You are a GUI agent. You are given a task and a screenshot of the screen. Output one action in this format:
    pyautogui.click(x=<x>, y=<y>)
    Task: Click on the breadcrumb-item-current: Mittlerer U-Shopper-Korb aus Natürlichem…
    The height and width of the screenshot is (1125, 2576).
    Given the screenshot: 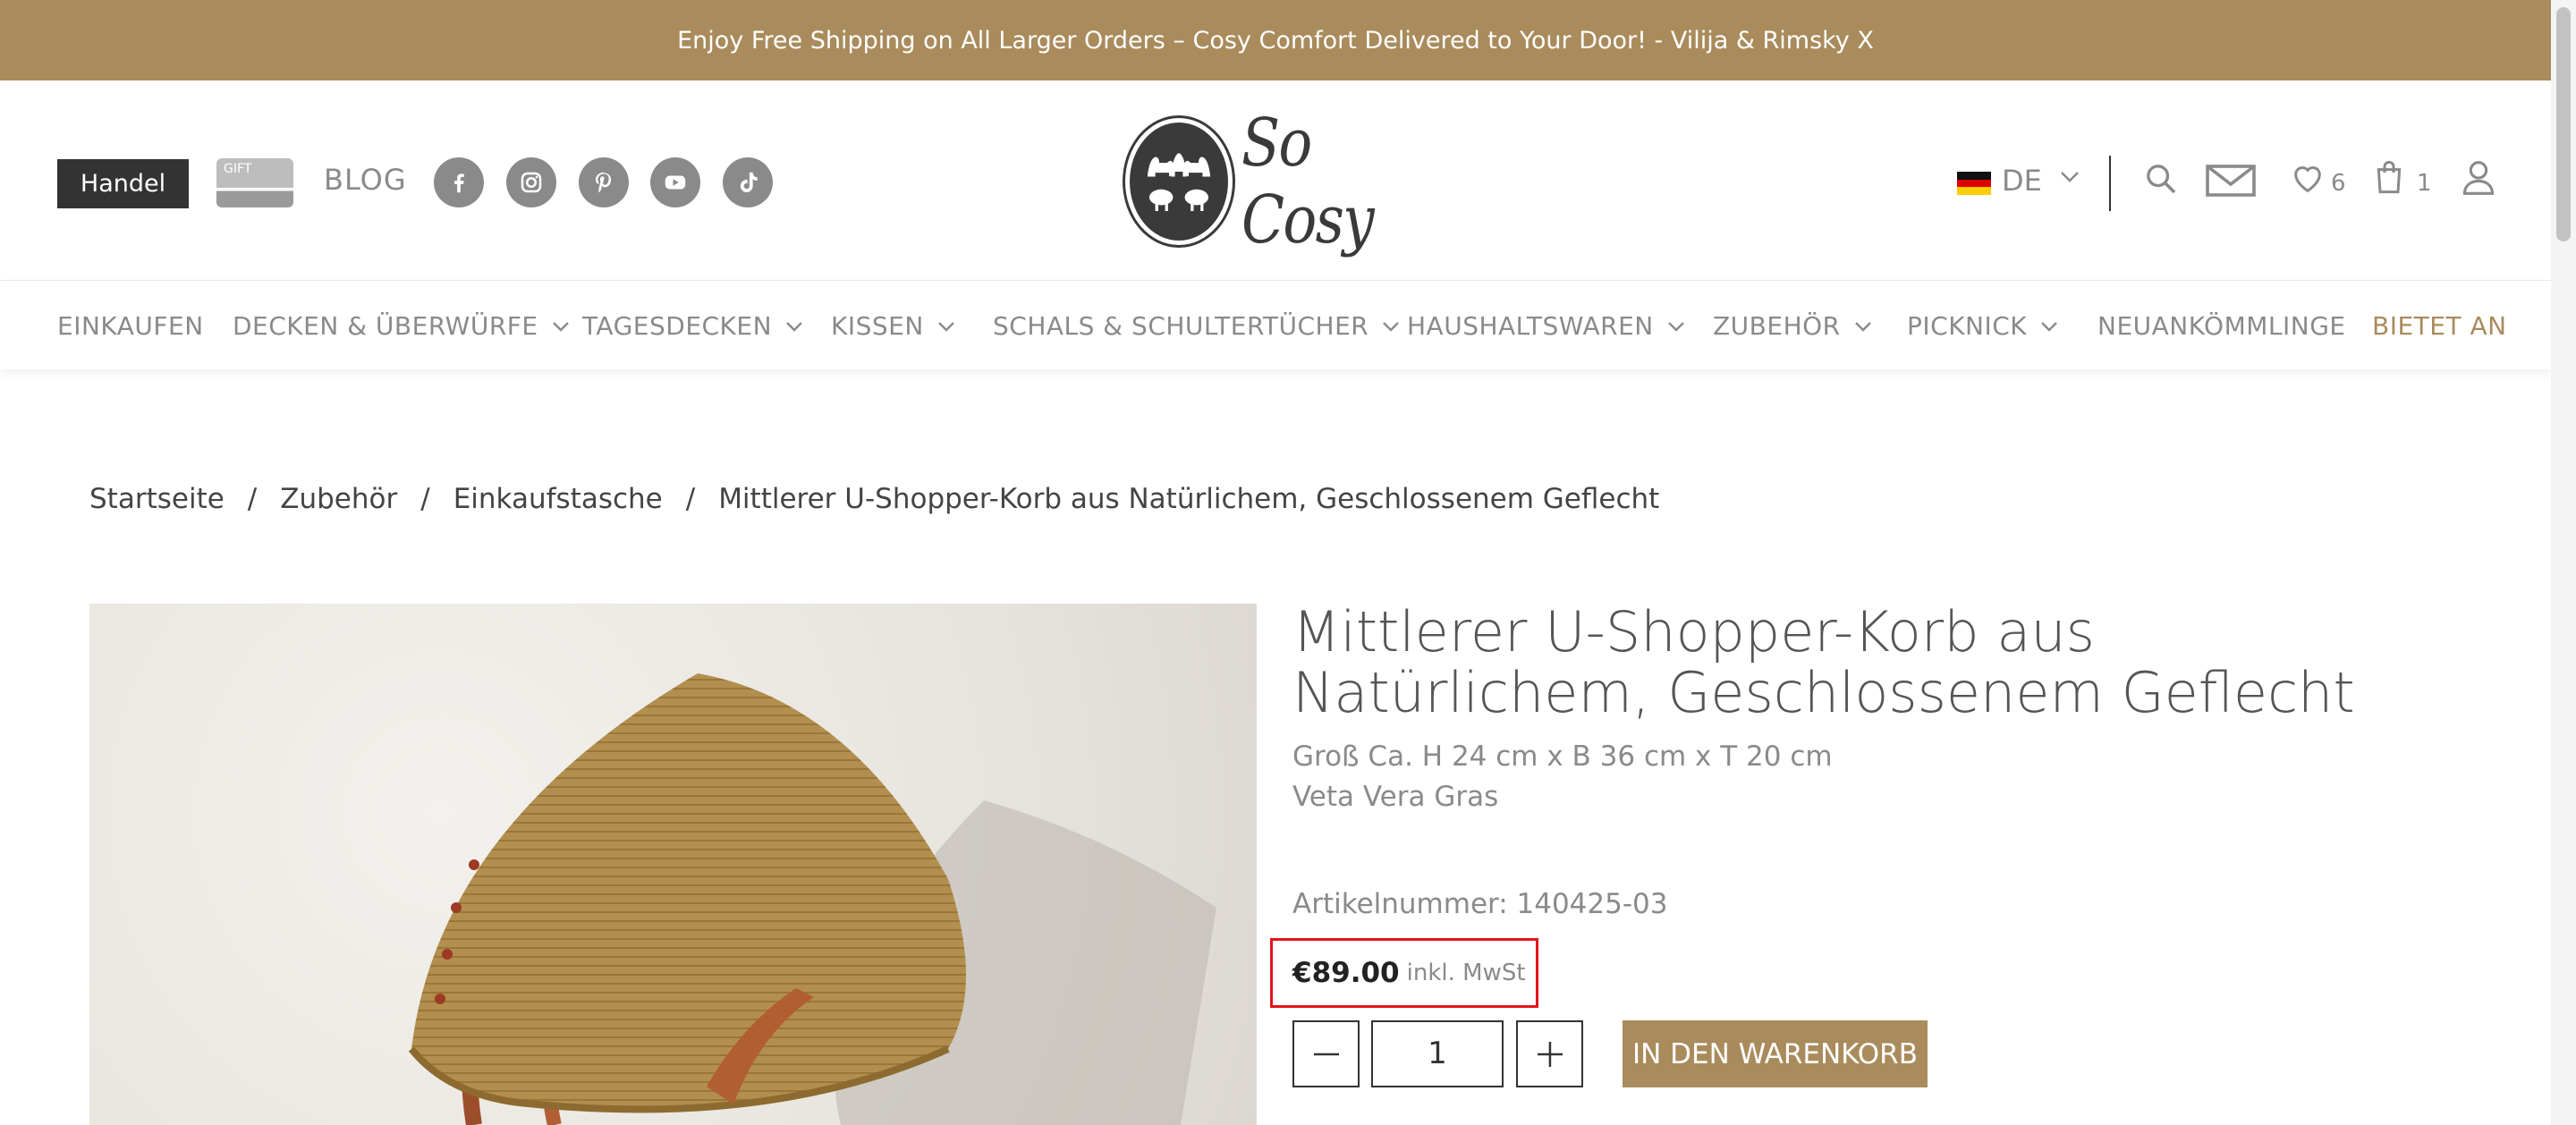 What is the action you would take?
    pyautogui.click(x=1189, y=499)
    